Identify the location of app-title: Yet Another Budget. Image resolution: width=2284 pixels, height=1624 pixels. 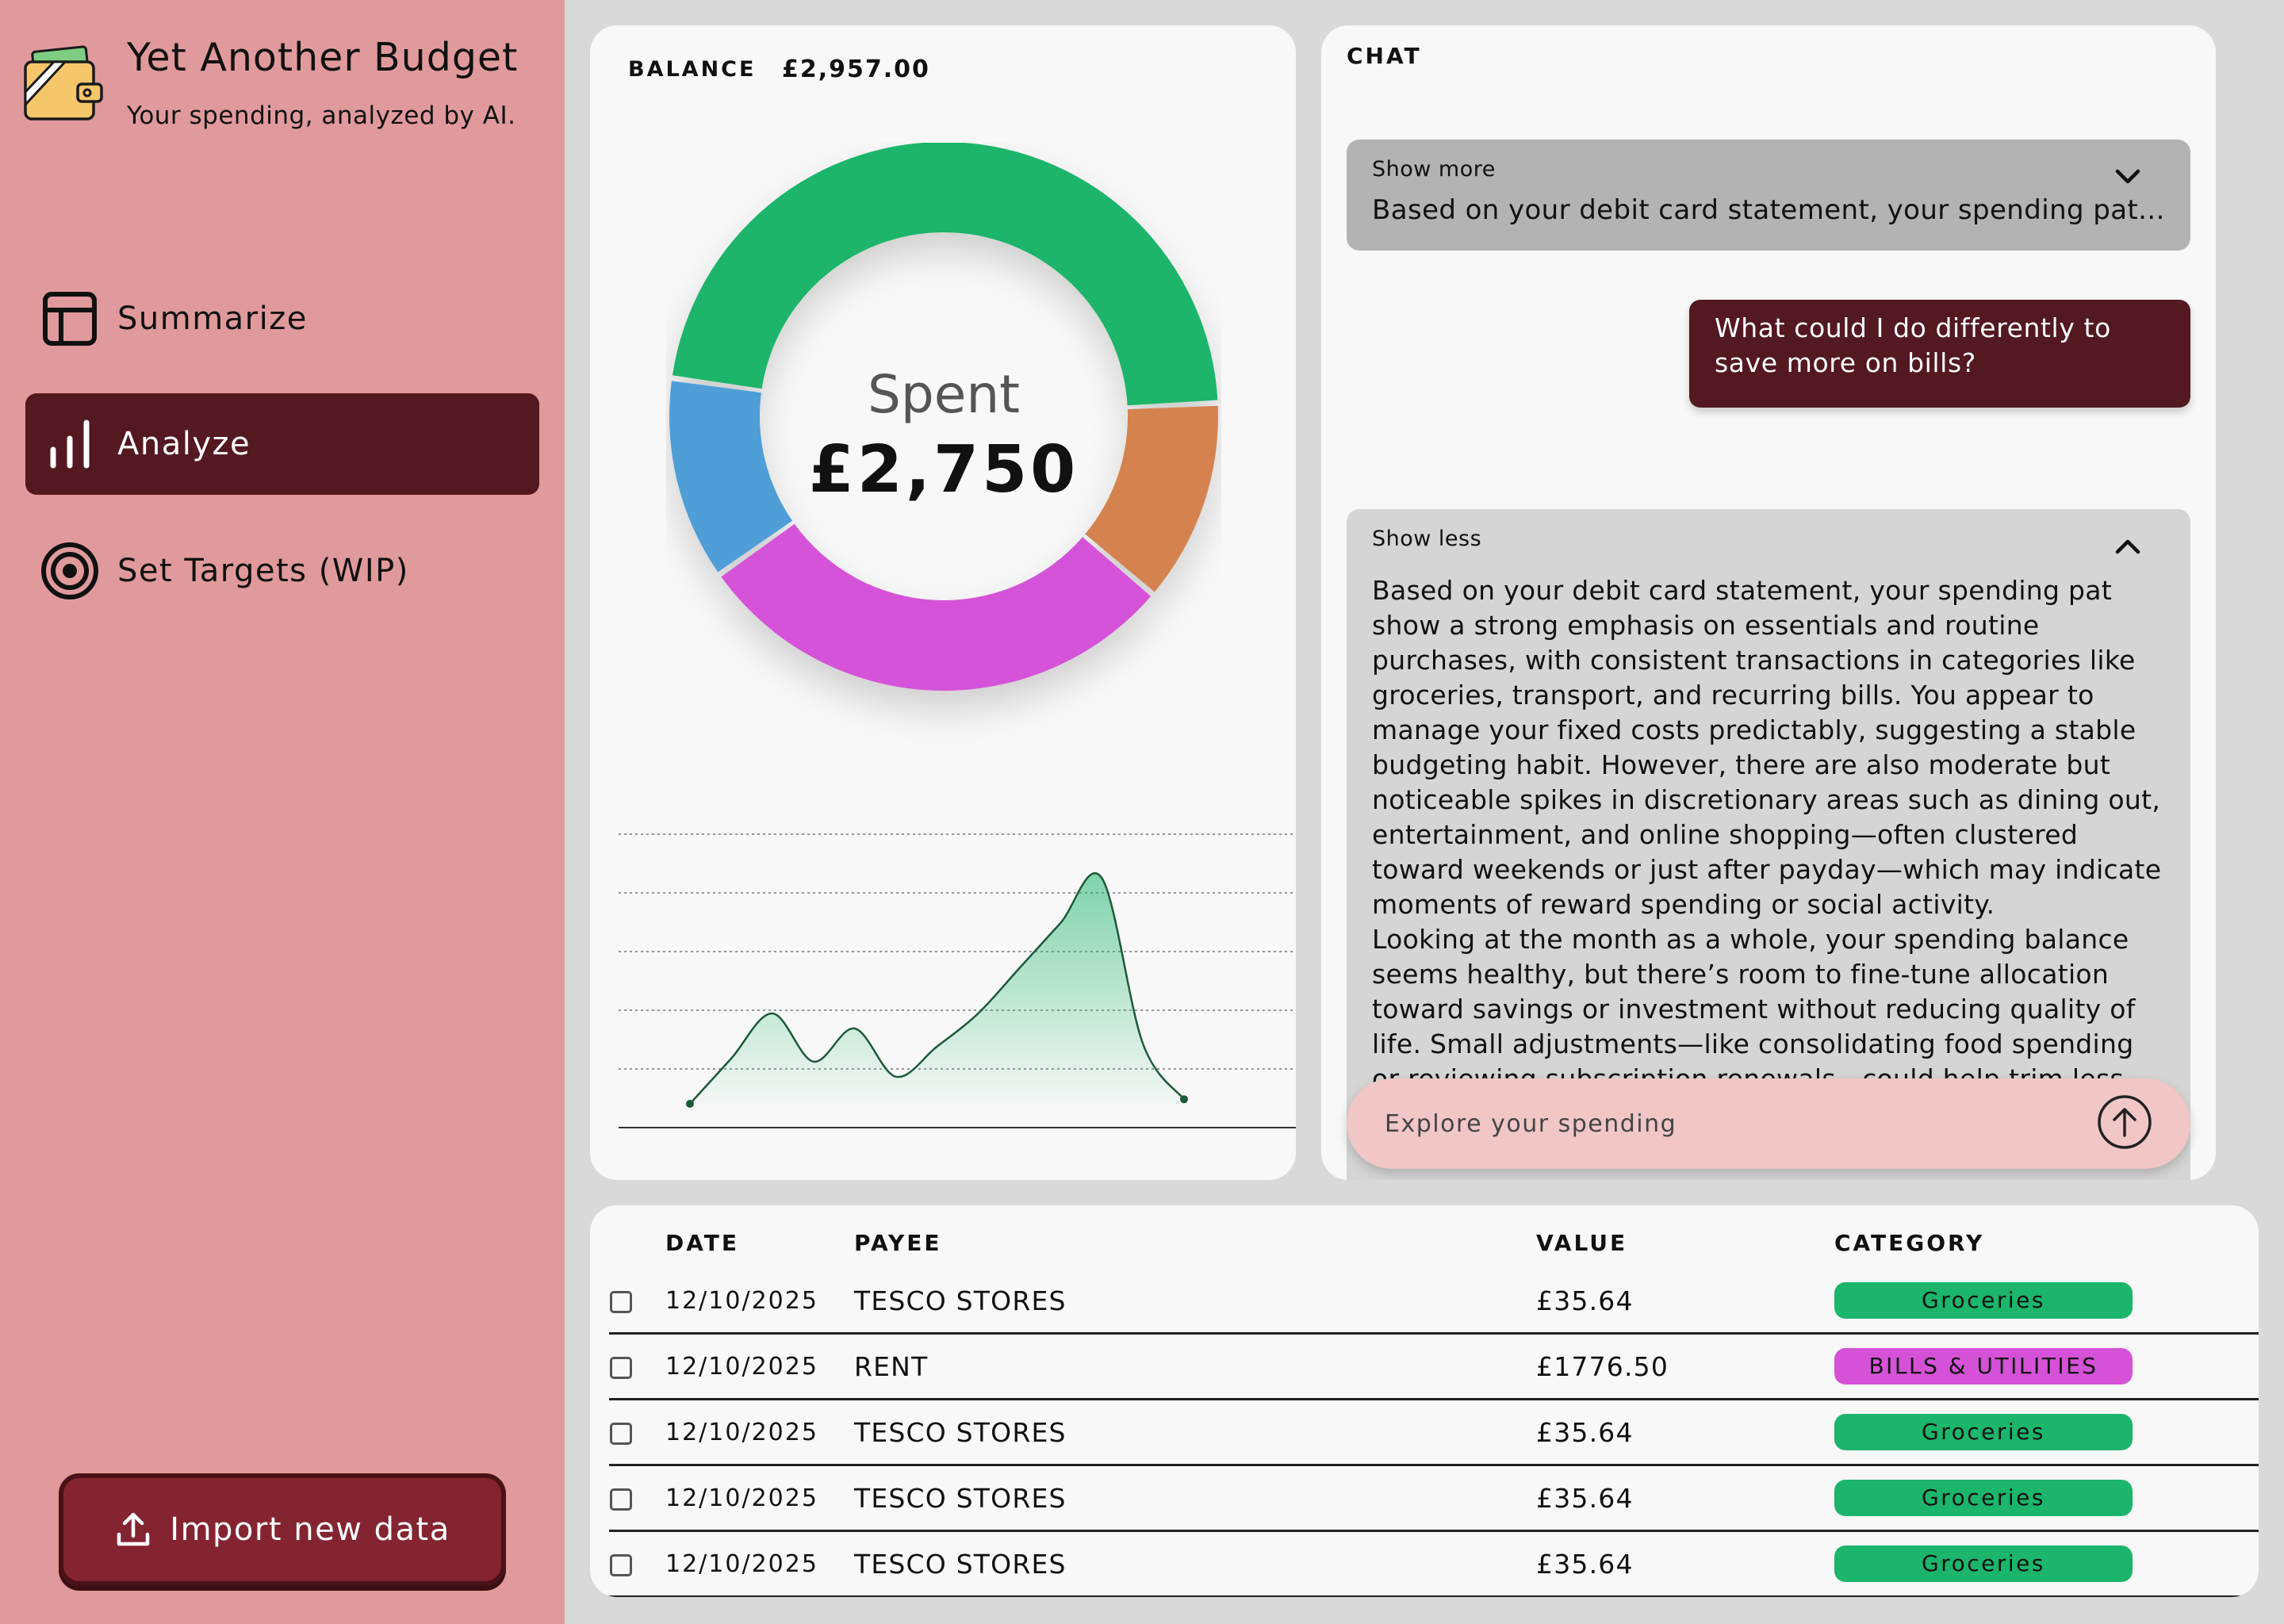
(323, 57).